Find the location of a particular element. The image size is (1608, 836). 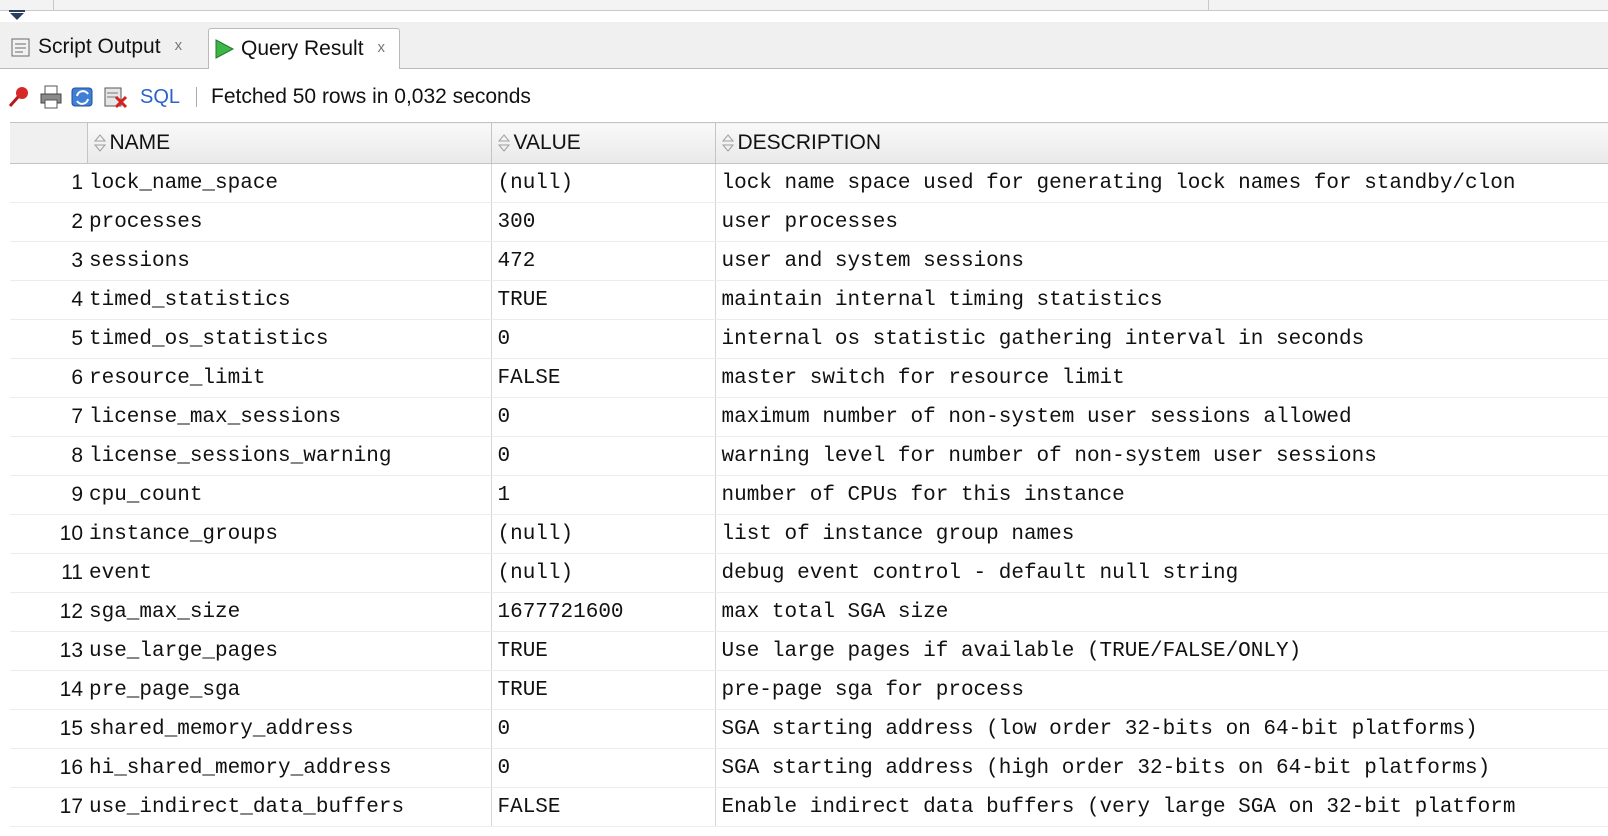

cell-description: user processes is located at coordinates (1161, 222).